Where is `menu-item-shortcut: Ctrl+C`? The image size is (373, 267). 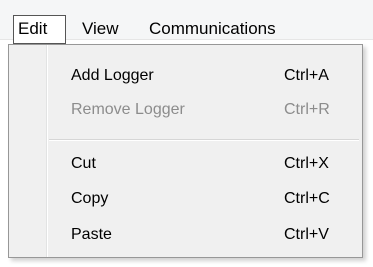
menu-item-shortcut: Ctrl+C is located at coordinates (307, 198).